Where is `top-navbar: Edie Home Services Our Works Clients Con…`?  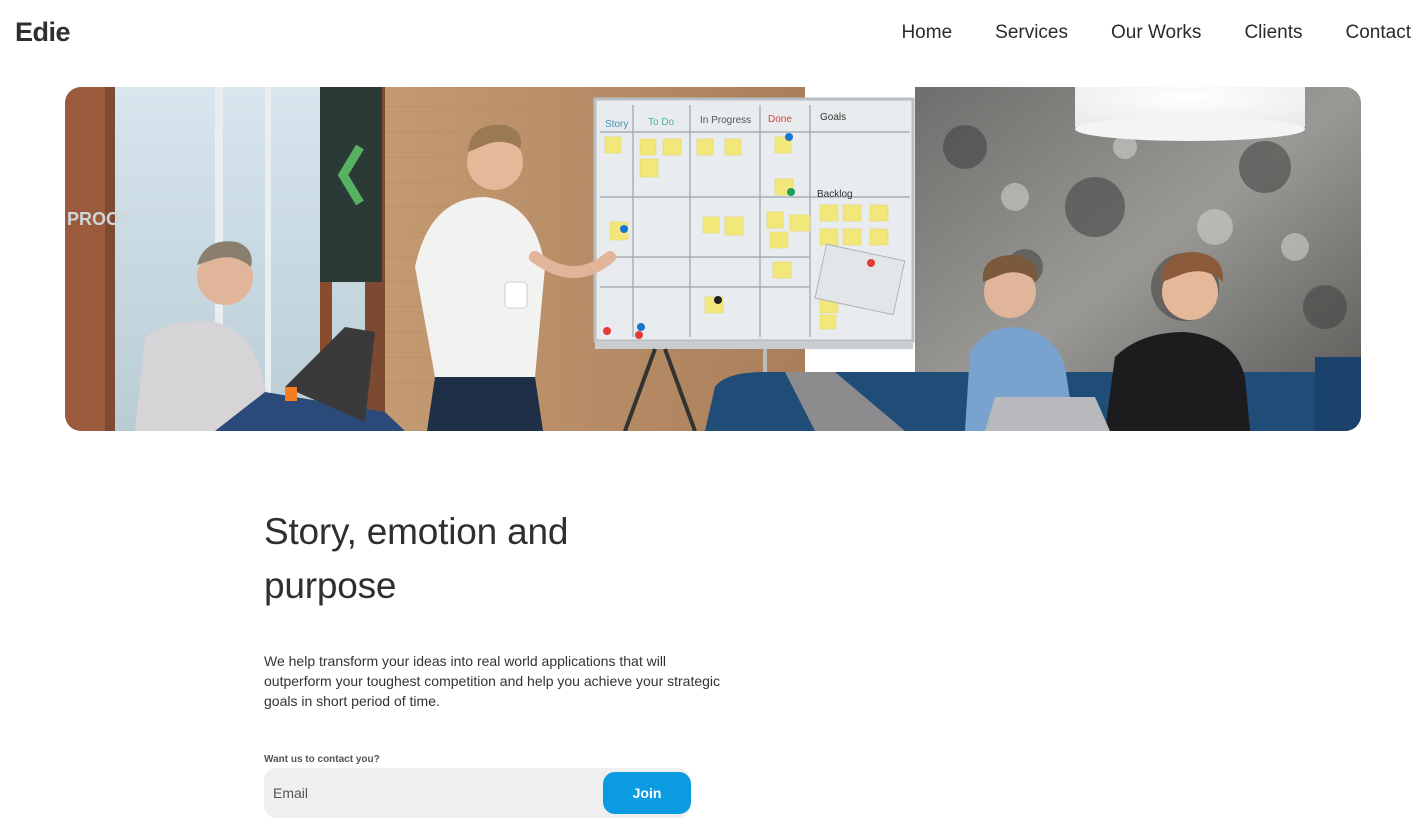
top-navbar: Edie Home Services Our Works Clients Con… is located at coordinates (712, 34).